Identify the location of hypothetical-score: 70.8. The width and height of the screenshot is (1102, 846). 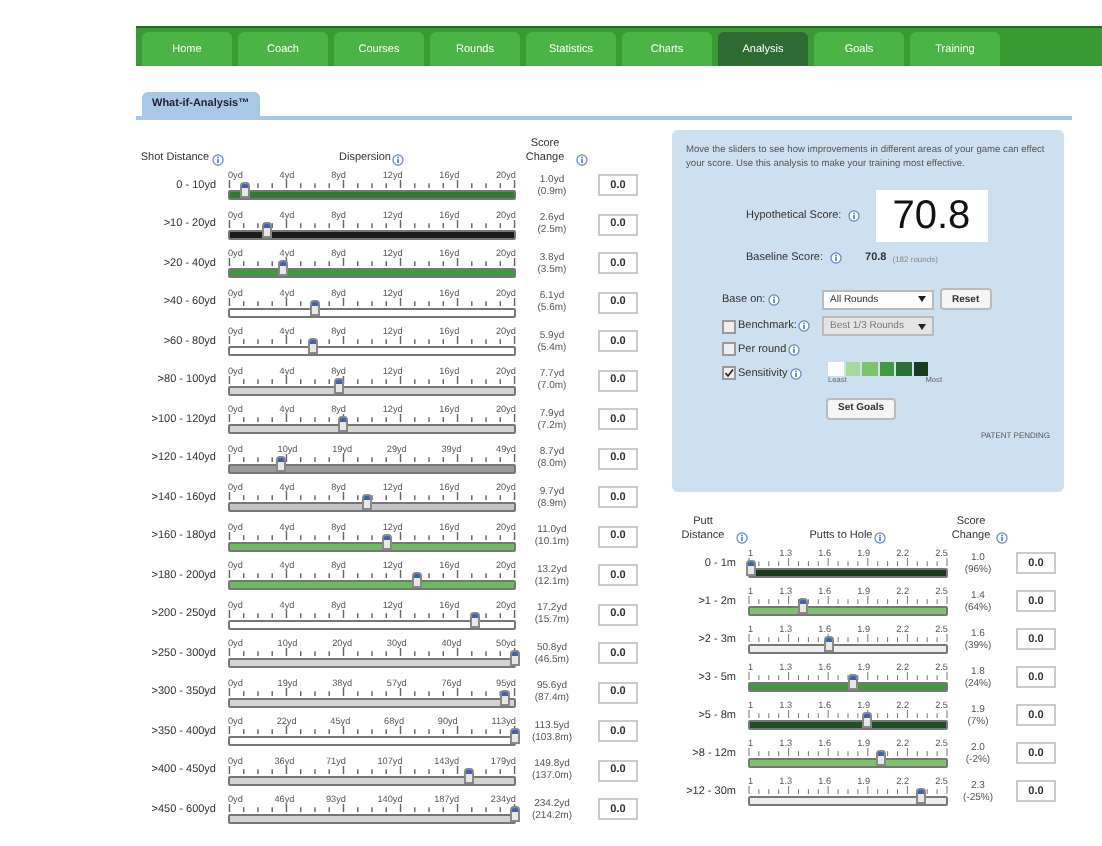
(931, 216).